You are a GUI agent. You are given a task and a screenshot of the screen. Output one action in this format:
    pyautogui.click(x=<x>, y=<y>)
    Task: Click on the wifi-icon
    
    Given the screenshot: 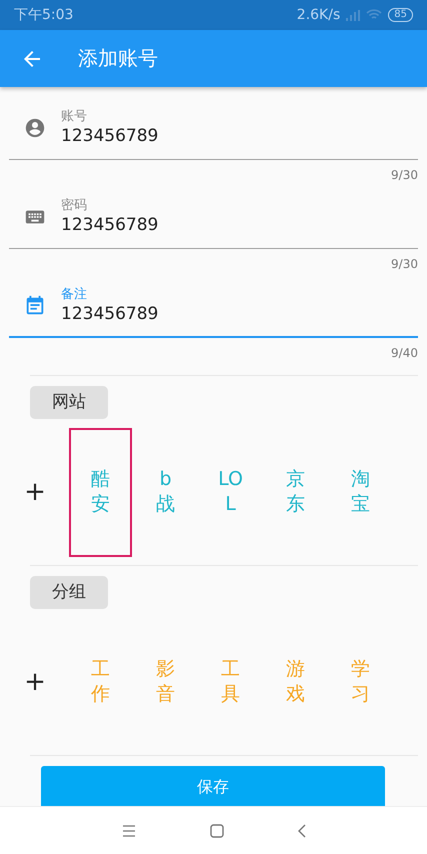 What is the action you would take?
    pyautogui.click(x=374, y=15)
    